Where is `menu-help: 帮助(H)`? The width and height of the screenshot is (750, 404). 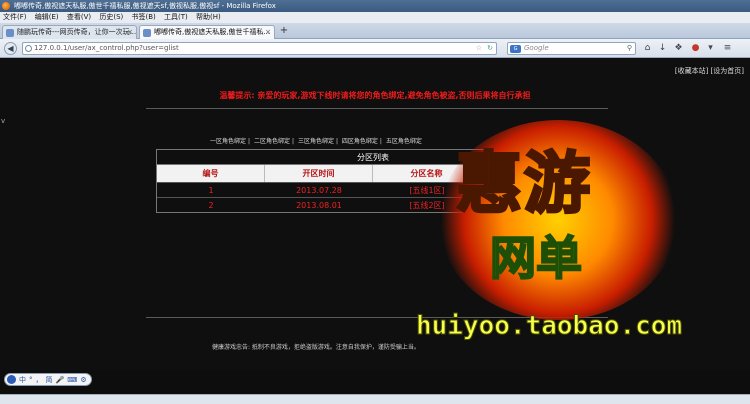
menu-help: 帮助(H) is located at coordinates (208, 17).